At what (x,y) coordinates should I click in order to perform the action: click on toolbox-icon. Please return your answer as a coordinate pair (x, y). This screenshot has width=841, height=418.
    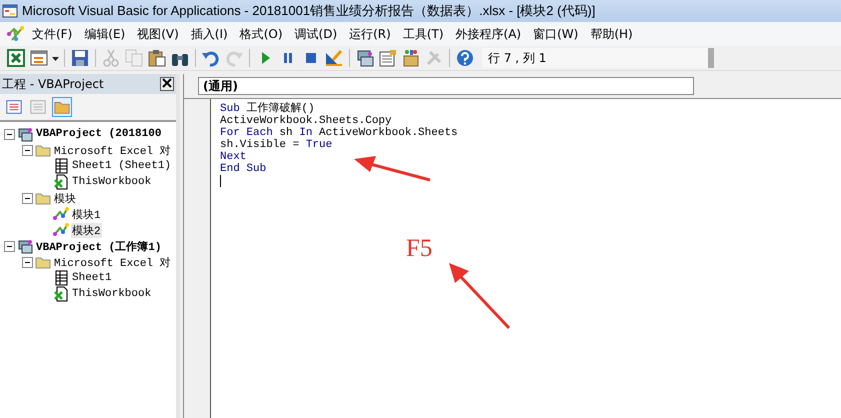
    Looking at the image, I should click on (411, 58).